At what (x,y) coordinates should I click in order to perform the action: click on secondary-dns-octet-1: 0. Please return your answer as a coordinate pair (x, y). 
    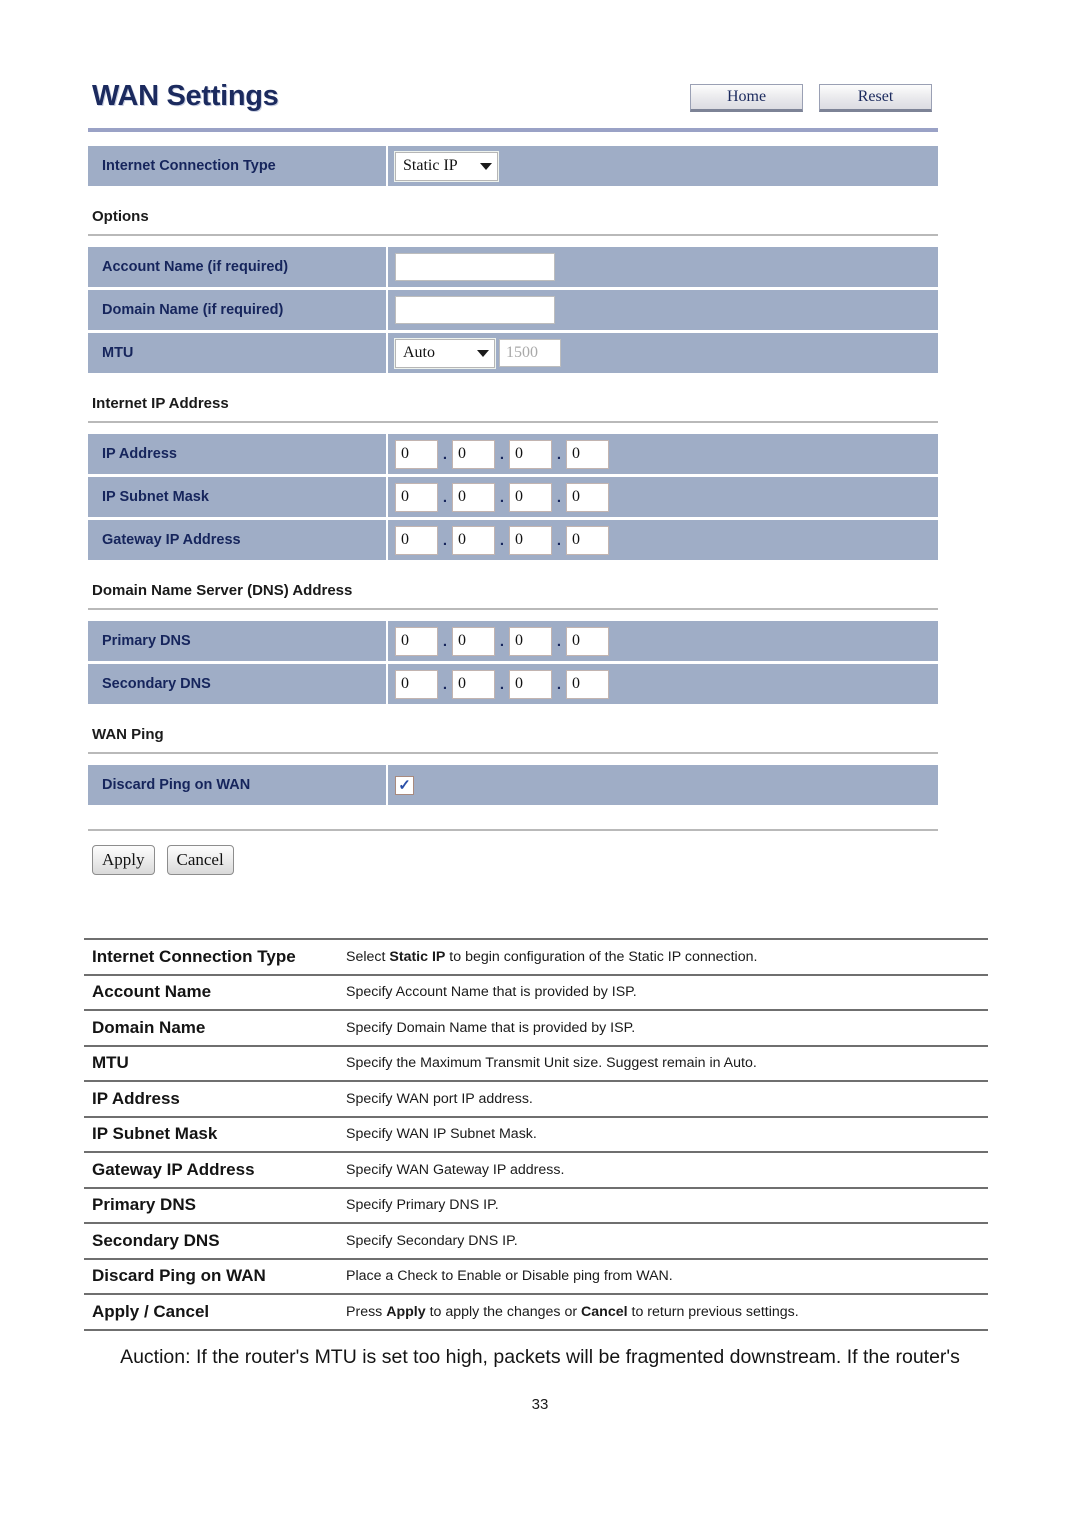
    Looking at the image, I should click on (416, 684).